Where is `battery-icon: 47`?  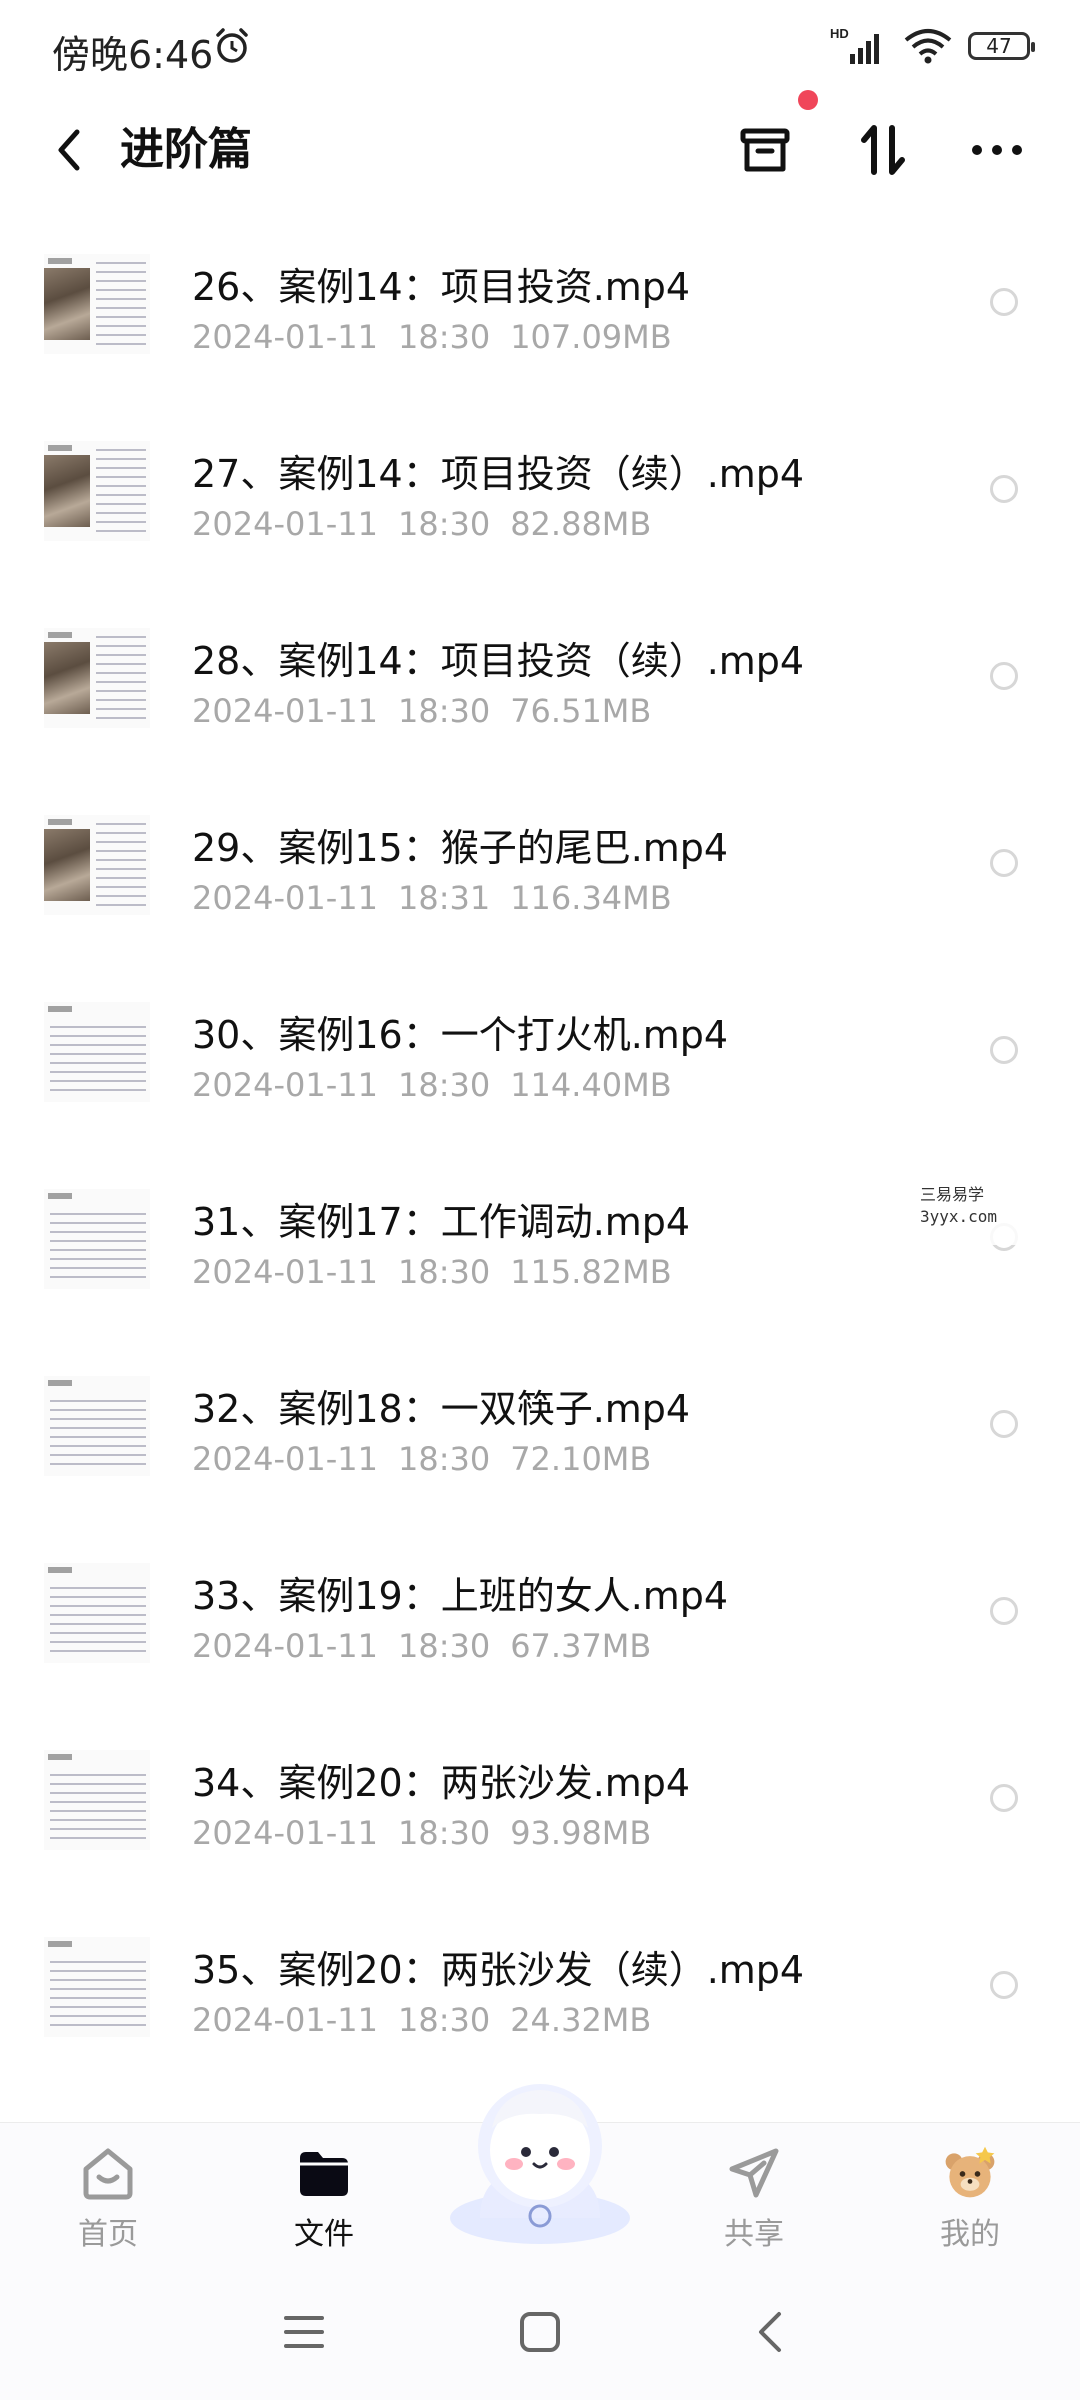 battery-icon: 47 is located at coordinates (1001, 46).